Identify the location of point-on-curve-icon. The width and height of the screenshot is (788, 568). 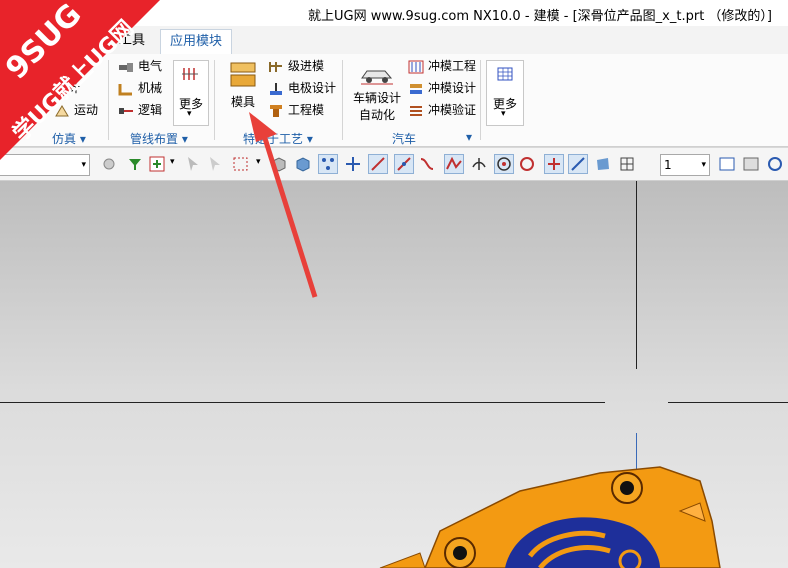
(578, 164).